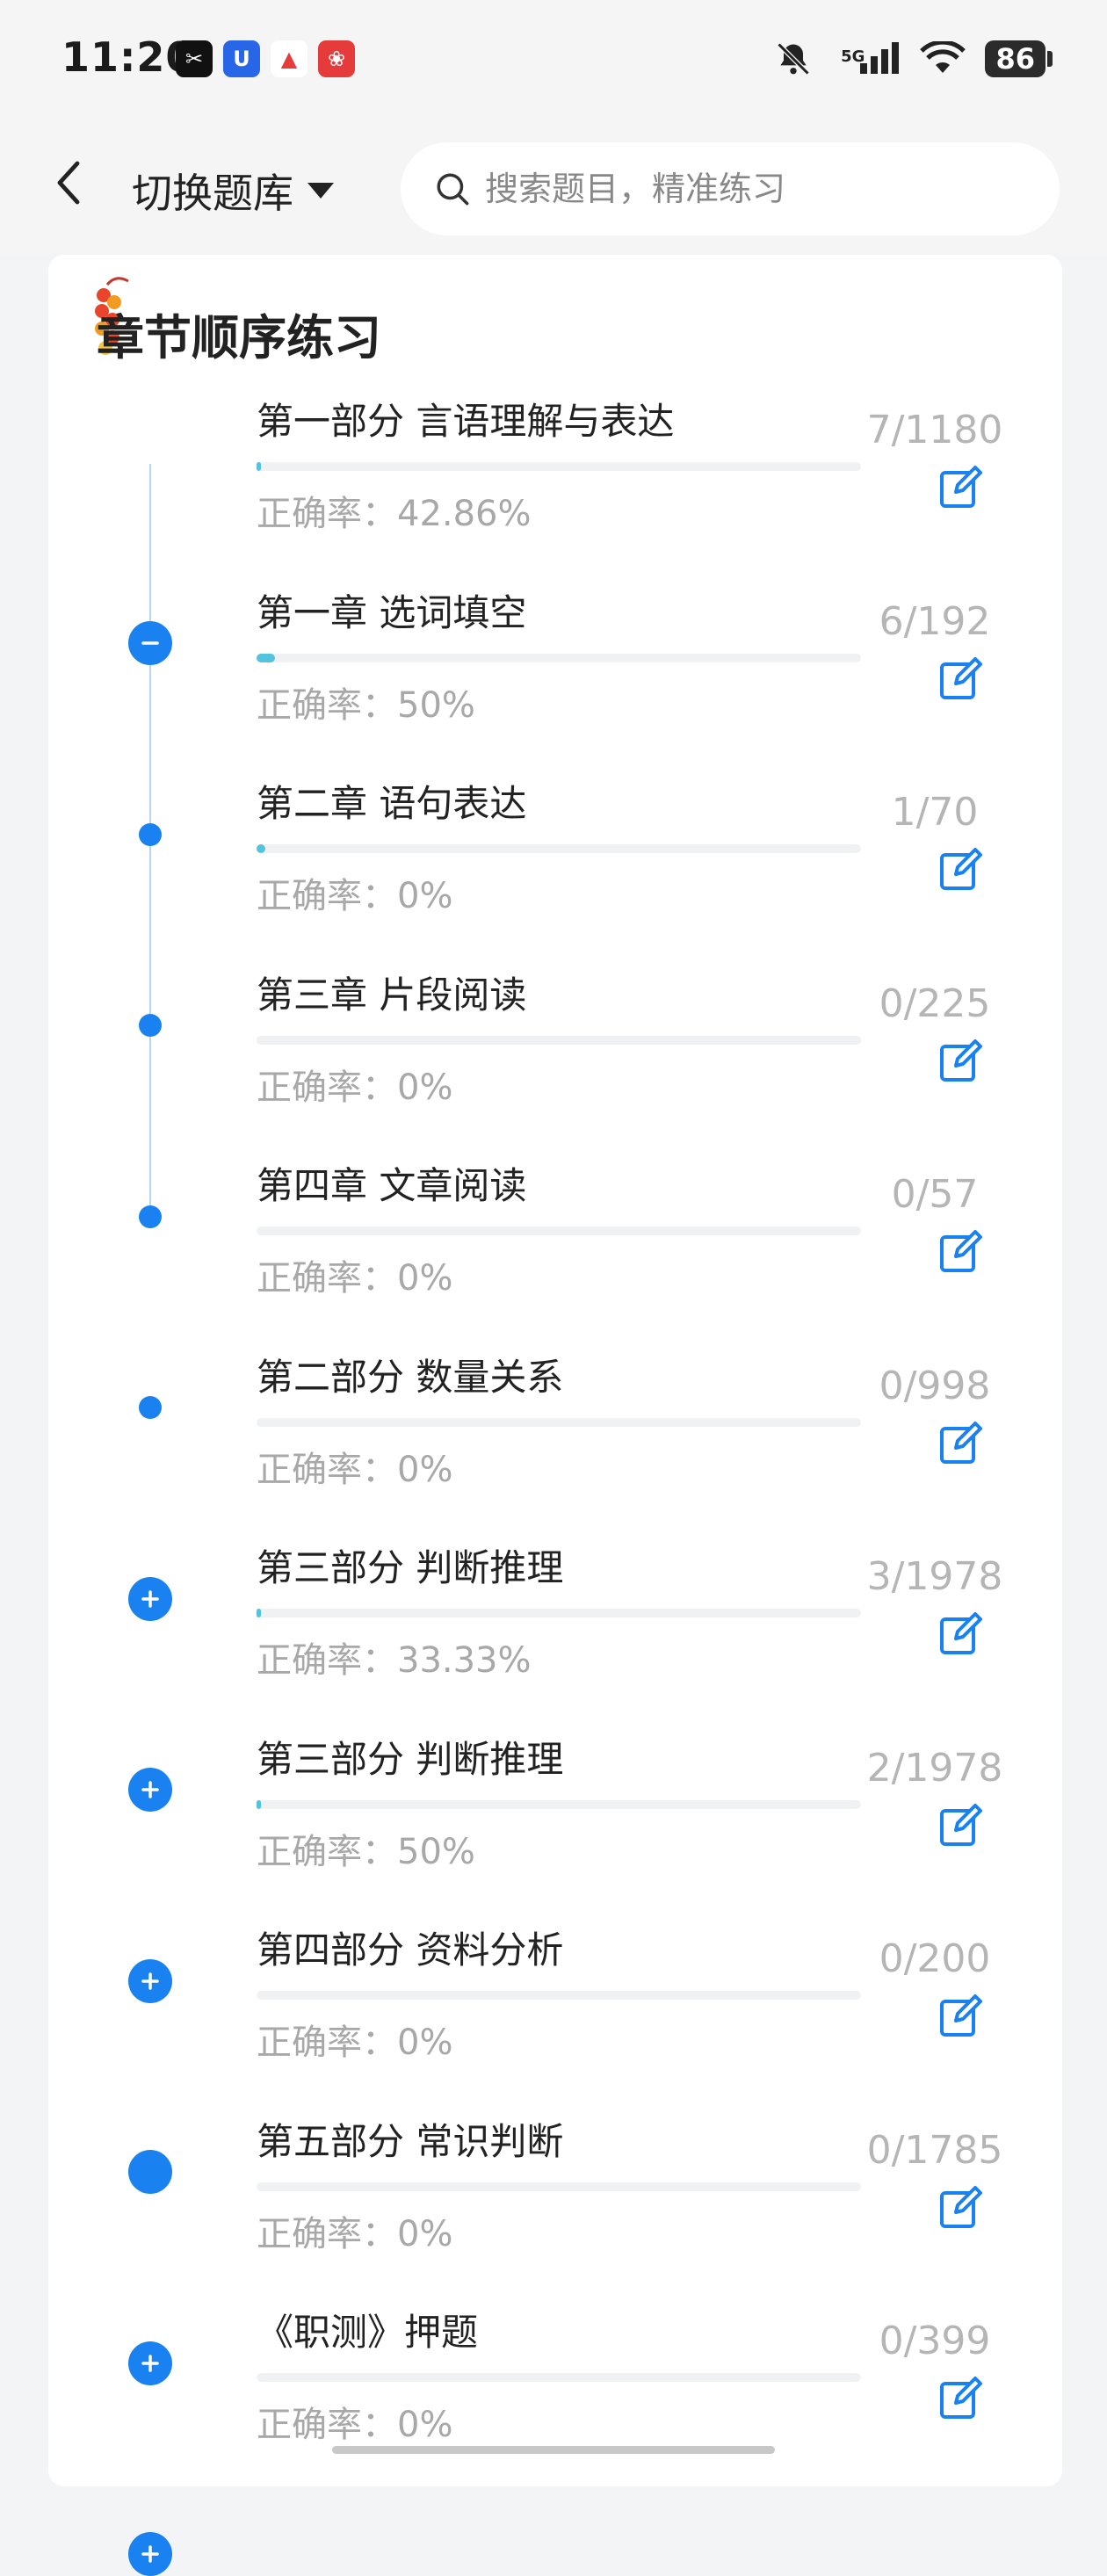 The width and height of the screenshot is (1107, 2576). I want to click on search-input, so click(731, 189).